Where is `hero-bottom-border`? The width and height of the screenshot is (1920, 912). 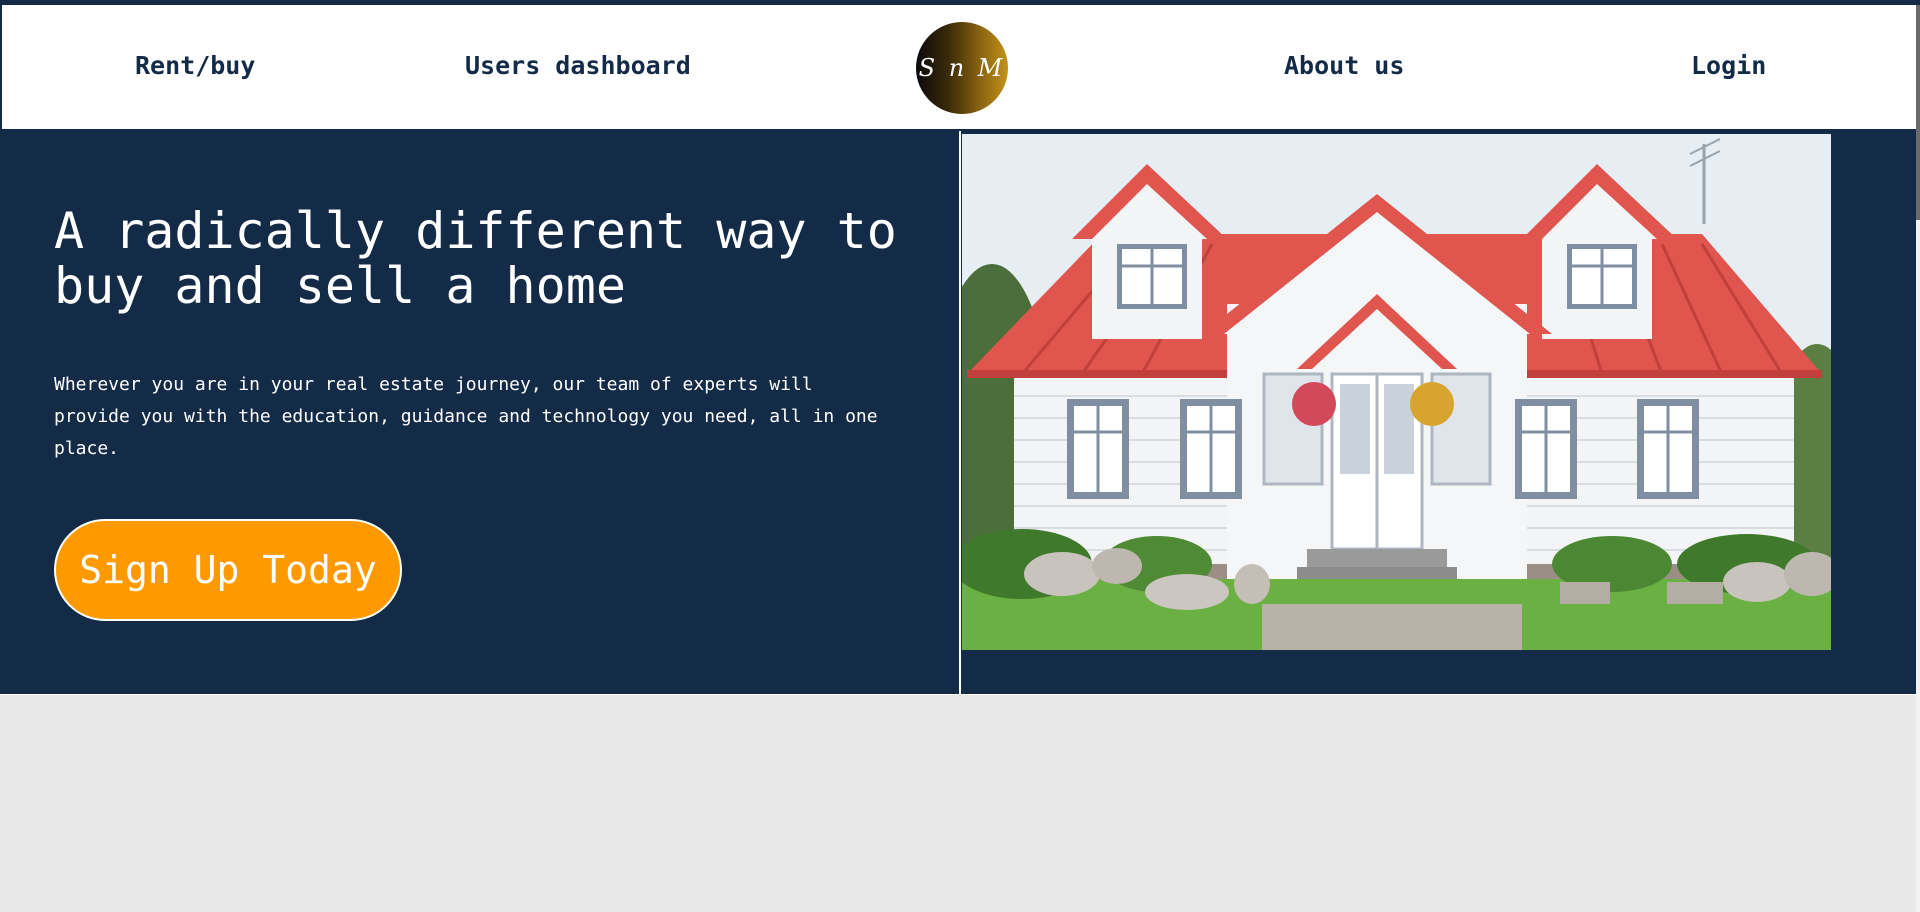
hero-bottom-border is located at coordinates (958, 694).